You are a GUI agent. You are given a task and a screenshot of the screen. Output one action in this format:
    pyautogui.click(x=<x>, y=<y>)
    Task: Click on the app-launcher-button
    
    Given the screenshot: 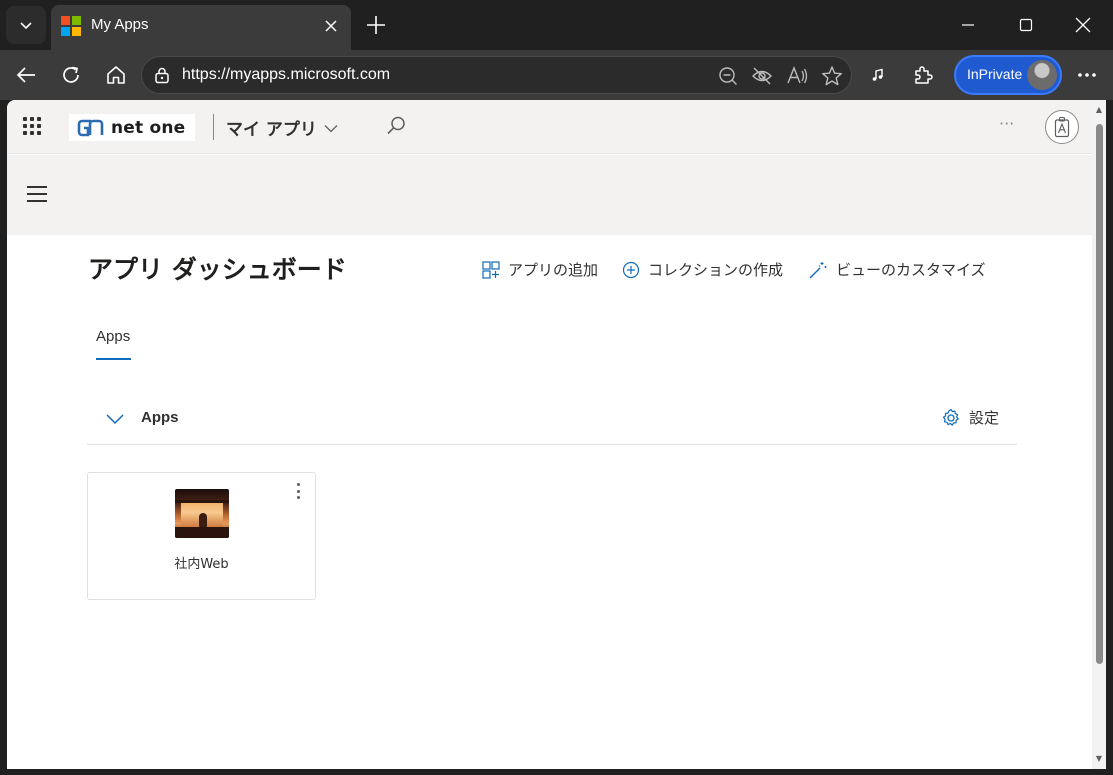 What is the action you would take?
    pyautogui.click(x=33, y=127)
    